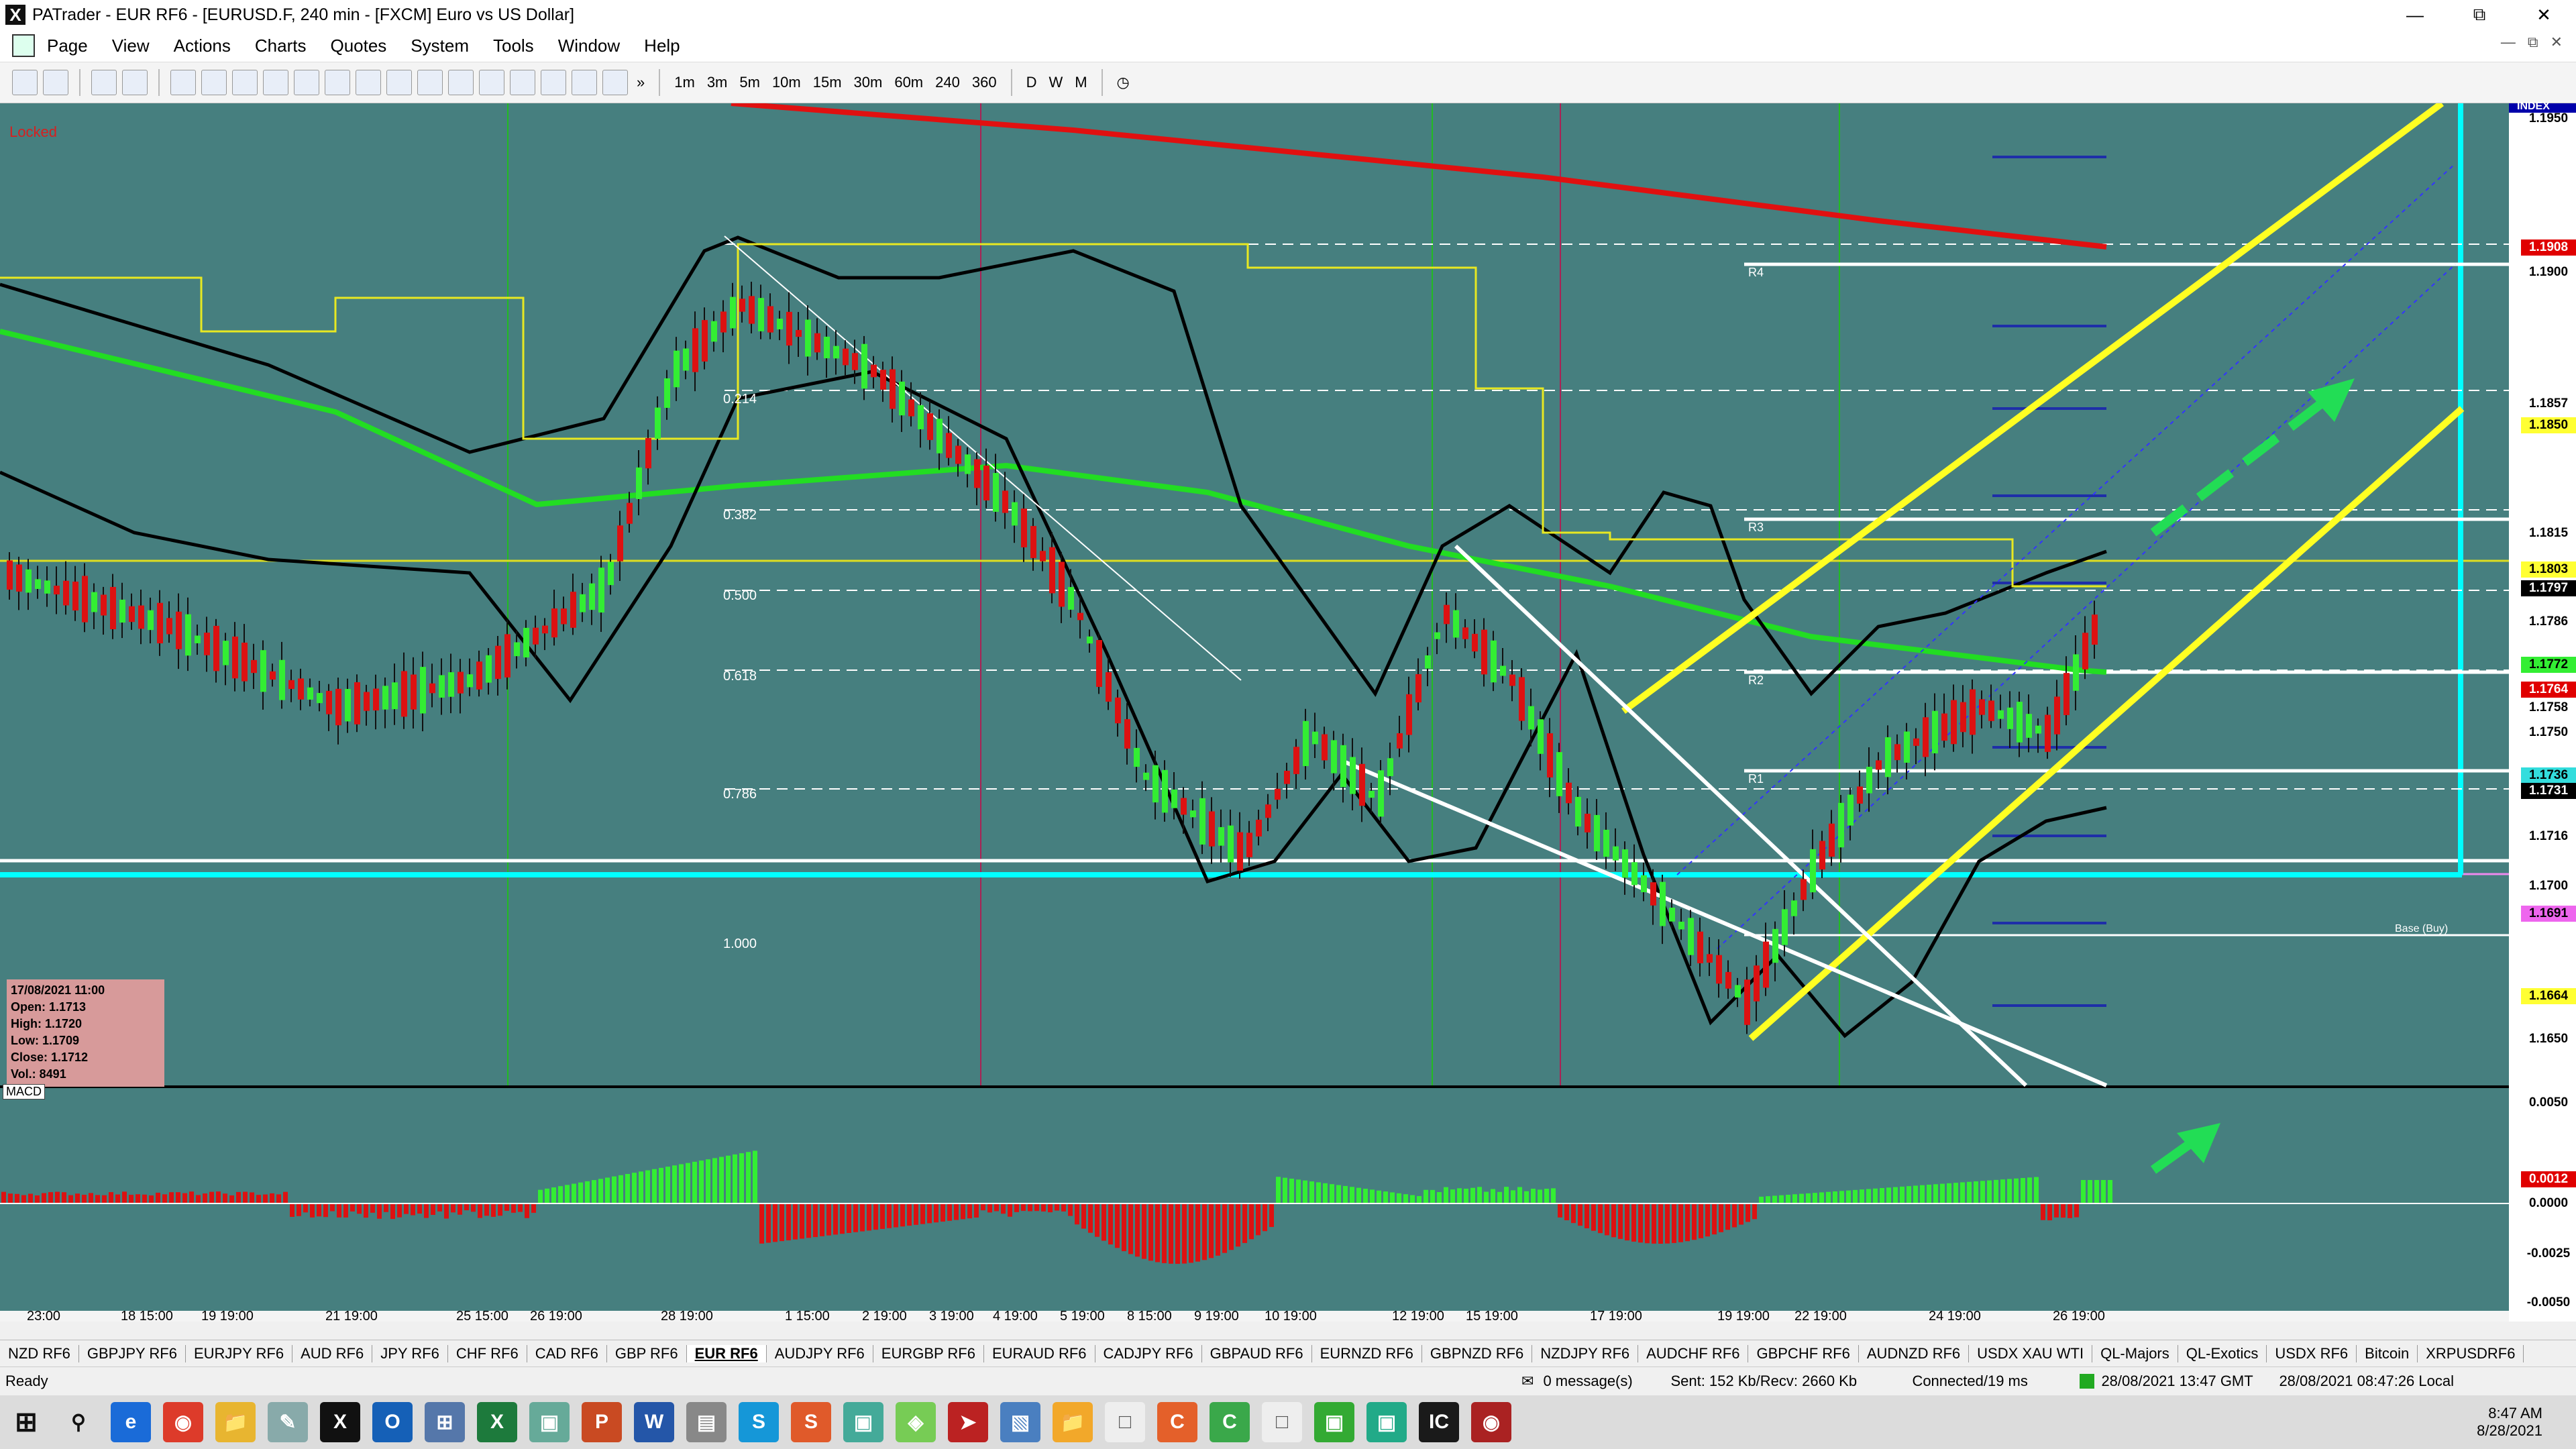 This screenshot has width=2576, height=1449. Describe the element at coordinates (1439, 1422) in the screenshot. I see `ic-markets-icon: IC` at that location.